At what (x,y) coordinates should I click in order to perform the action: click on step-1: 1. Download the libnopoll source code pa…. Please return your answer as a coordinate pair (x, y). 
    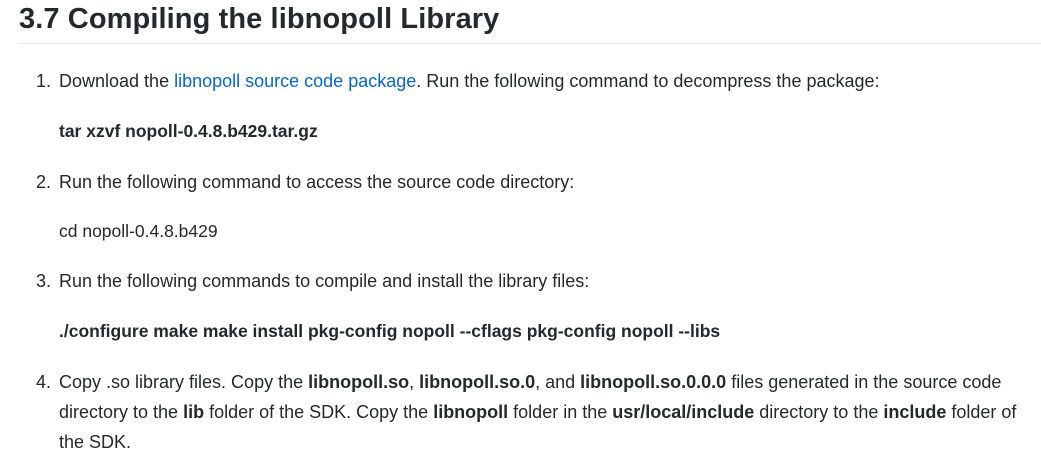
    Looking at the image, I should click on (531, 81).